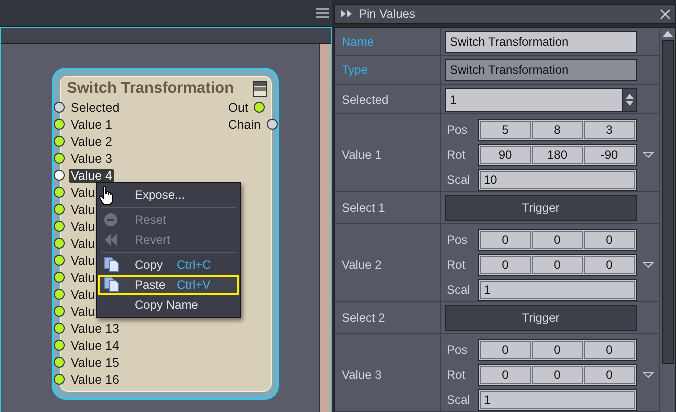 The image size is (676, 412). What do you see at coordinates (609, 155) in the screenshot?
I see `number-field: -90` at bounding box center [609, 155].